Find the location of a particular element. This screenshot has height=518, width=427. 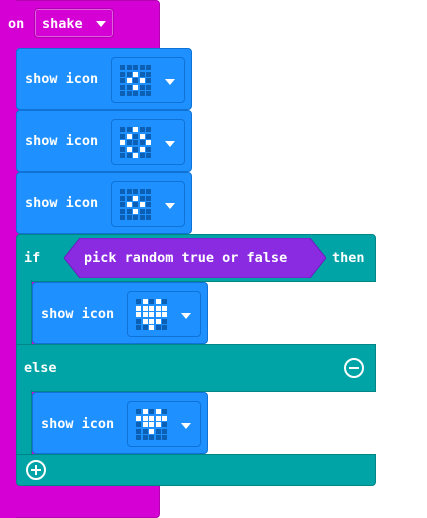

else-show-icon-block: show icon is located at coordinates (120, 423).